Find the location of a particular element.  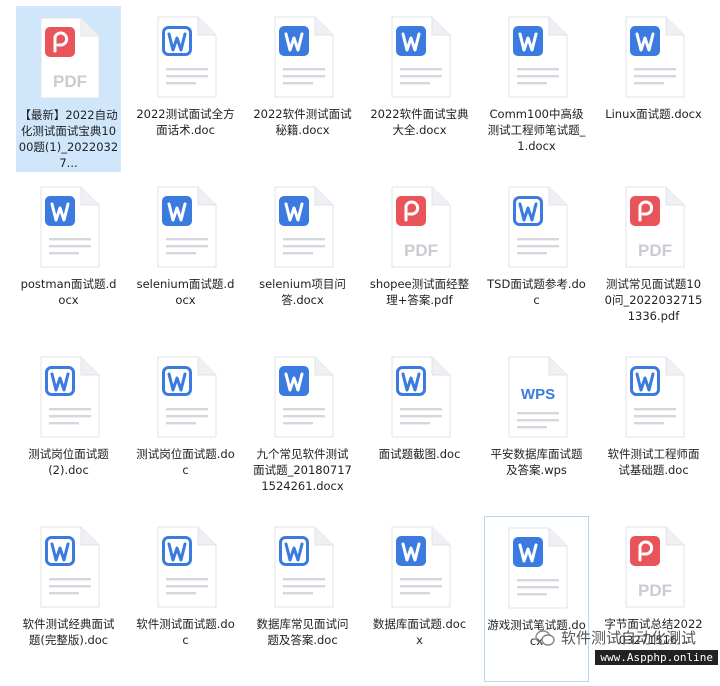

site-label: www.Aspphp.online is located at coordinates (656, 657).